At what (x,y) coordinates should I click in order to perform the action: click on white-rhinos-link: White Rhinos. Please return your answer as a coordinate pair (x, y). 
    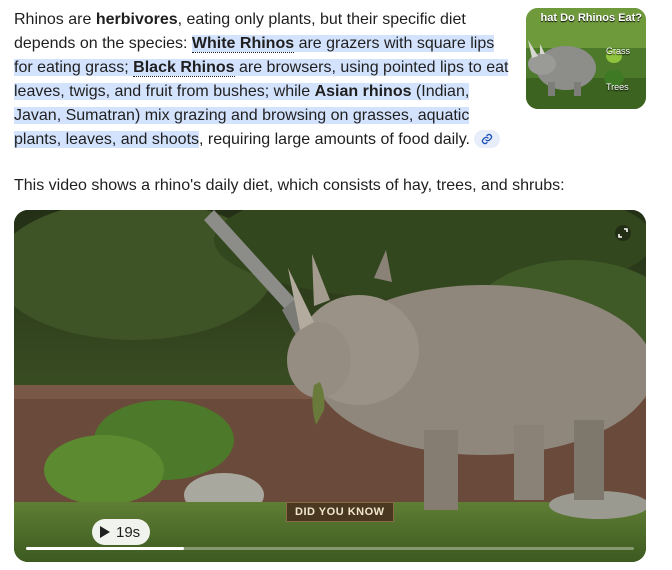
    Looking at the image, I should click on (243, 44).